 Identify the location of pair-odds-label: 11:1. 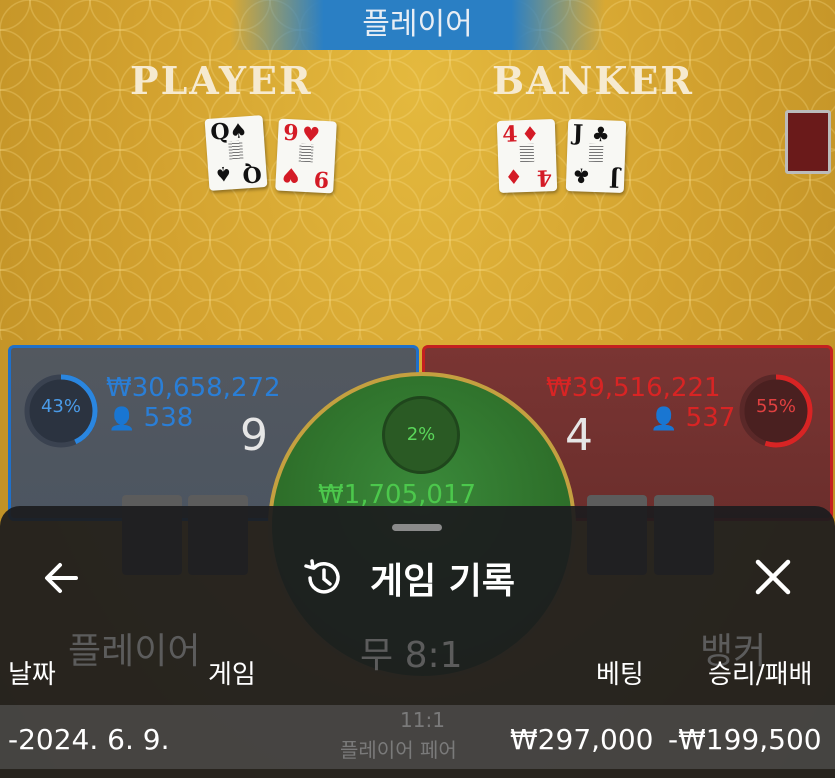
(422, 720).